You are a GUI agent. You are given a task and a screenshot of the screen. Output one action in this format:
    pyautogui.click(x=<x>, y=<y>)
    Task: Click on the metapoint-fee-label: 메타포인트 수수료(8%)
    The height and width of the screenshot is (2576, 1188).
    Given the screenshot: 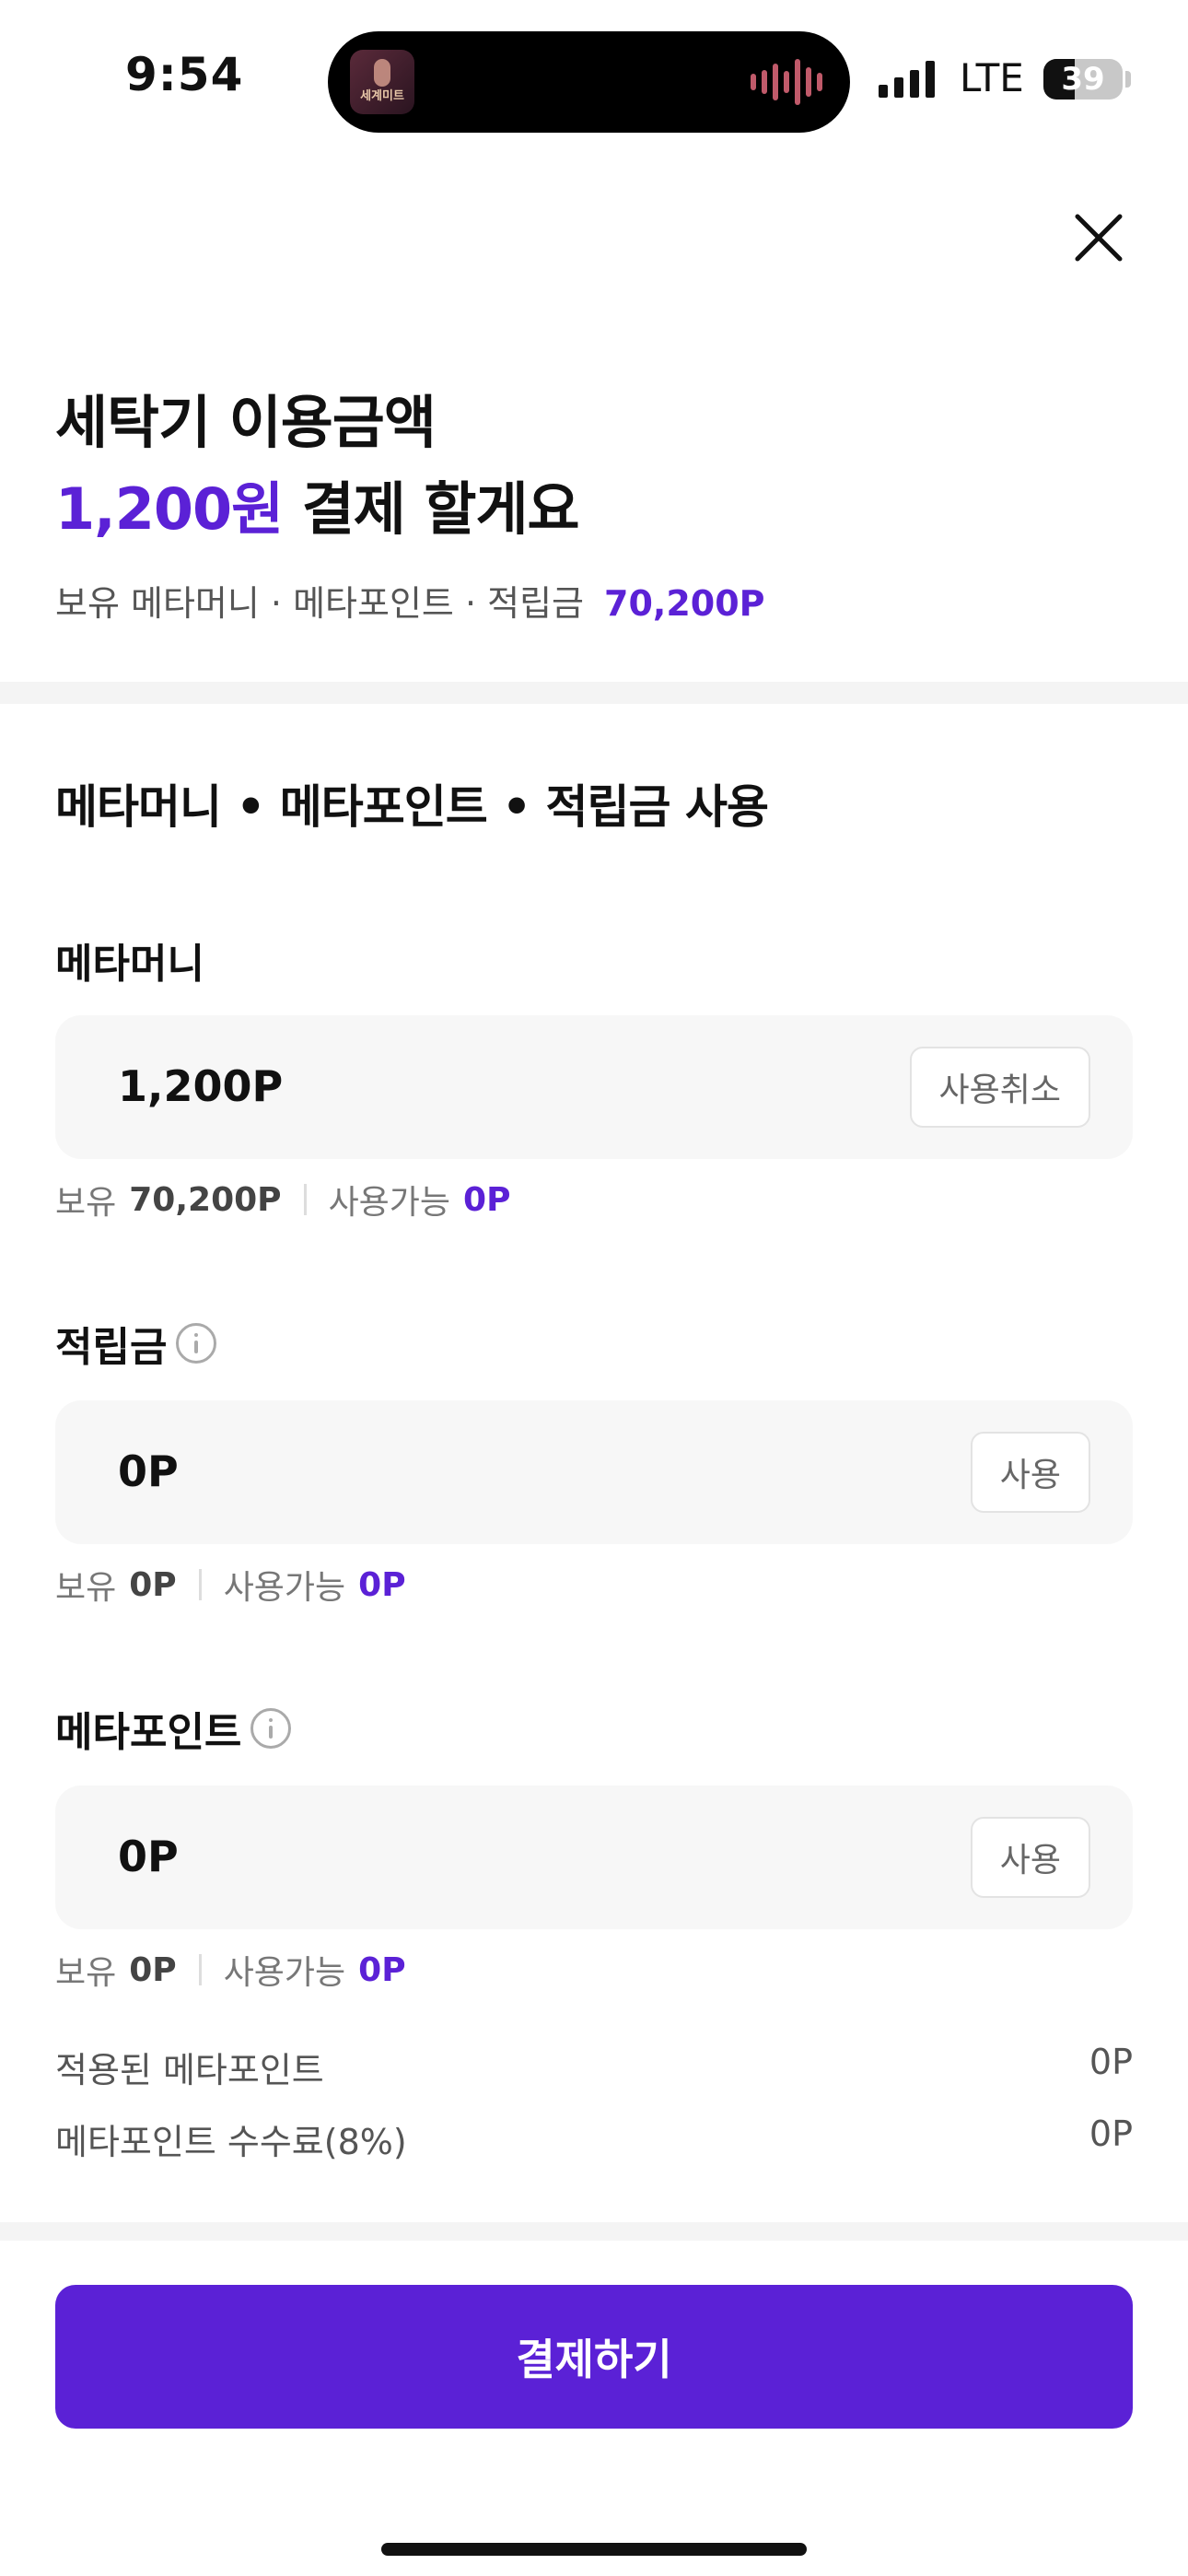 What is the action you would take?
    pyautogui.click(x=231, y=2142)
    